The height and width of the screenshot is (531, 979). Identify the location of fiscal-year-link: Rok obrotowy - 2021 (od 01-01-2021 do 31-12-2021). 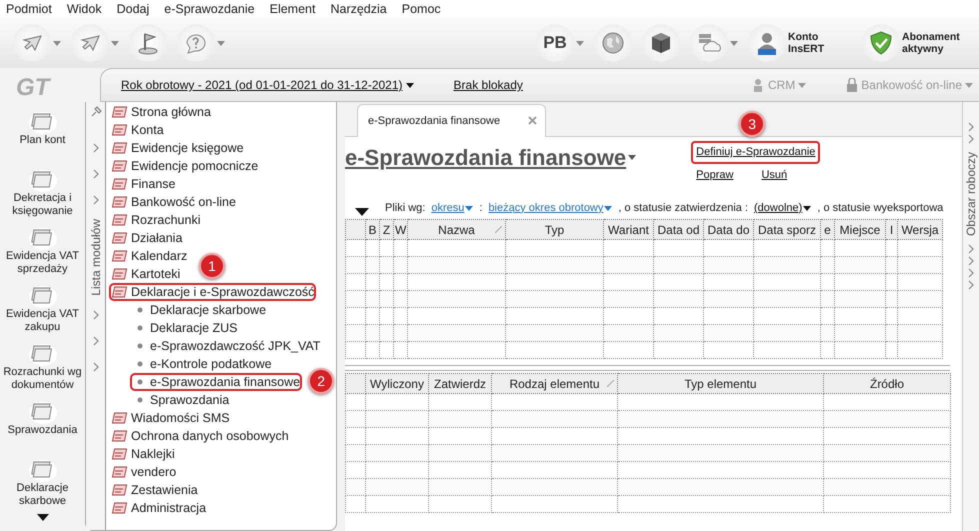
(267, 85).